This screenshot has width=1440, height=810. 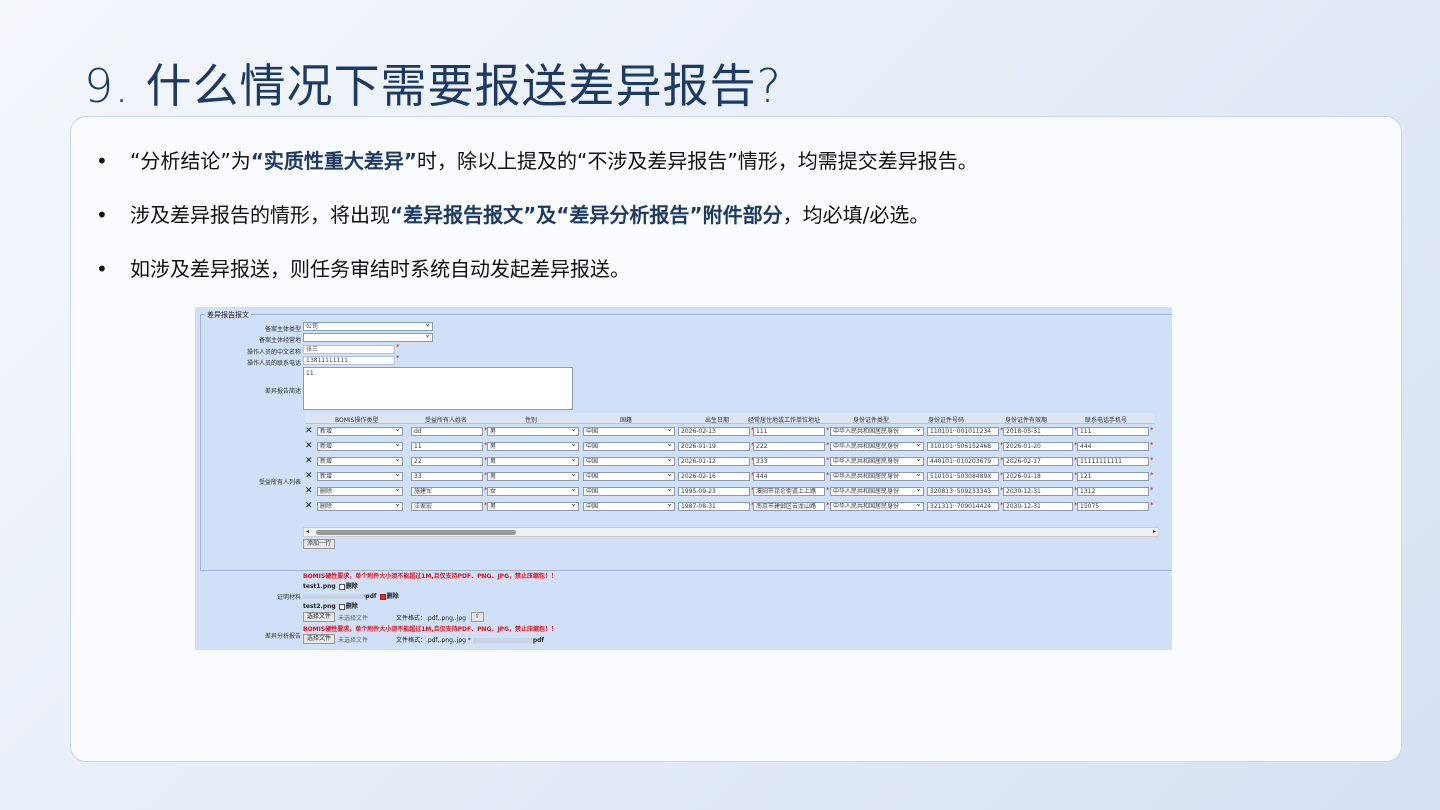 What do you see at coordinates (382, 596) in the screenshot?
I see `delete-checkbox-checked` at bounding box center [382, 596].